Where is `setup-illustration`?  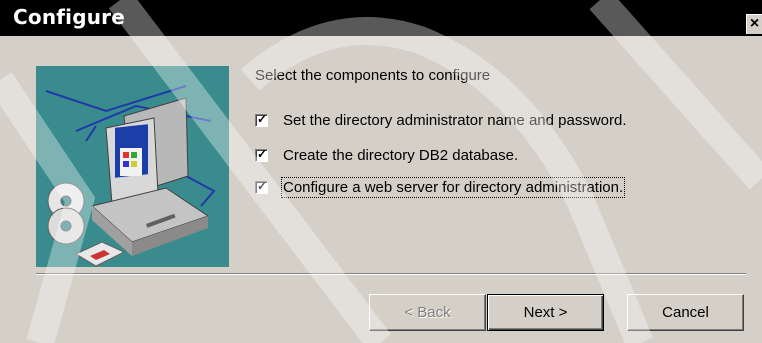
setup-illustration is located at coordinates (132, 166).